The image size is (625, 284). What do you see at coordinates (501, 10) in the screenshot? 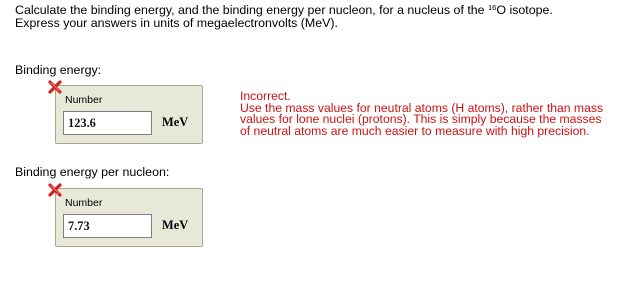
I see `isotope-symbol: O` at bounding box center [501, 10].